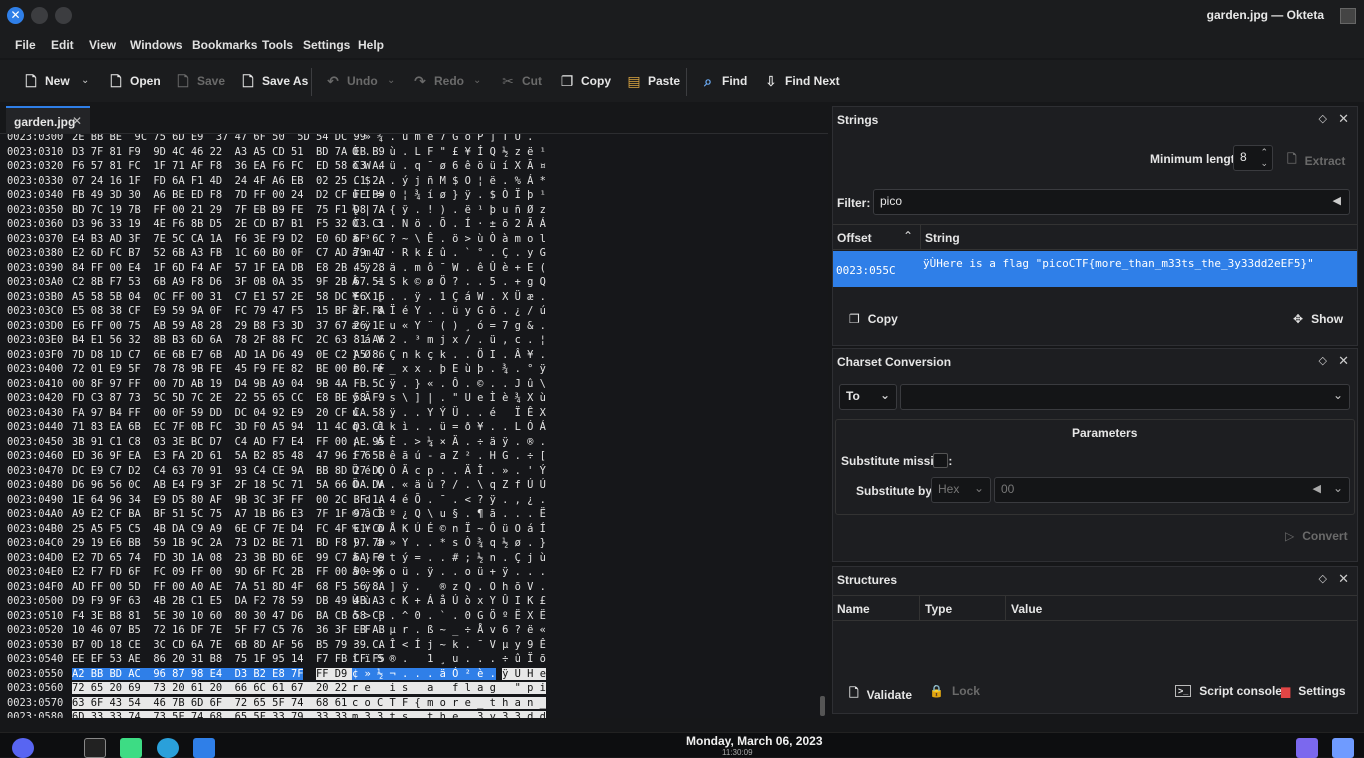 This screenshot has height=758, width=1364. Describe the element at coordinates (908, 236) in the screenshot. I see `sort-ascending-icon: ⌃` at that location.